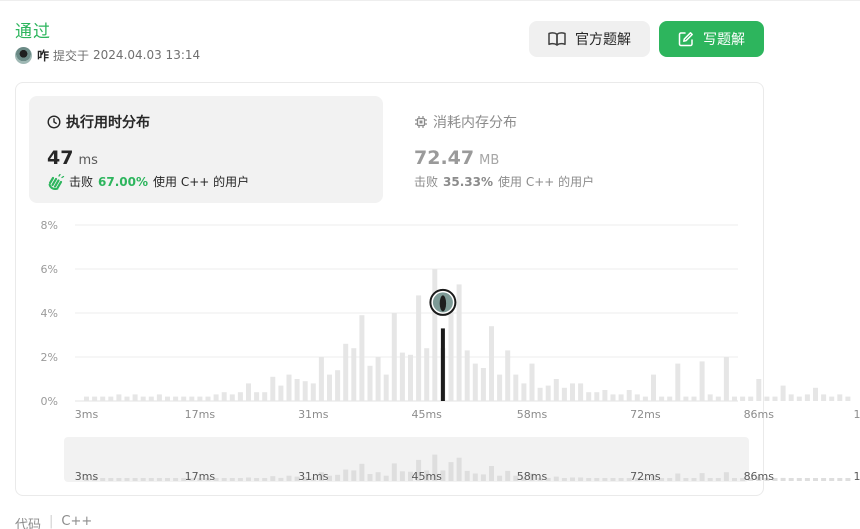 Image resolution: width=860 pixels, height=529 pixels. Describe the element at coordinates (426, 414) in the screenshot. I see `x-tick-label: 45ms` at that location.